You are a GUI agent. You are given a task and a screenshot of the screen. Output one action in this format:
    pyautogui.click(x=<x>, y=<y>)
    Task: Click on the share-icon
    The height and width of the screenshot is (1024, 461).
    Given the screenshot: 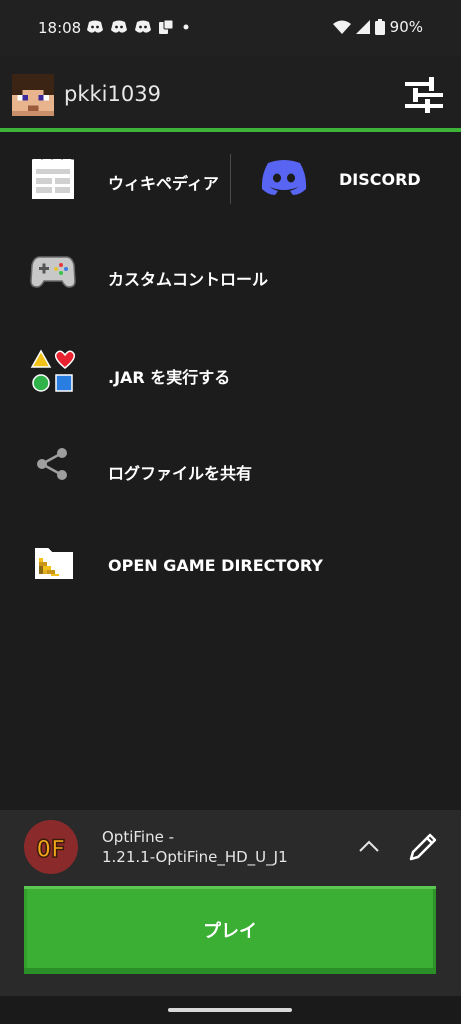 What is the action you would take?
    pyautogui.click(x=57, y=469)
    